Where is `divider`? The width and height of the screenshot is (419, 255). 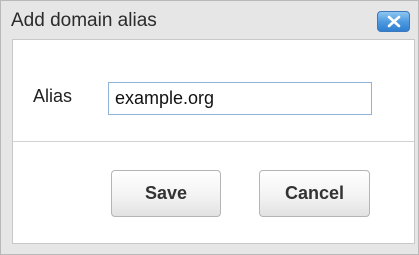 divider is located at coordinates (213, 141).